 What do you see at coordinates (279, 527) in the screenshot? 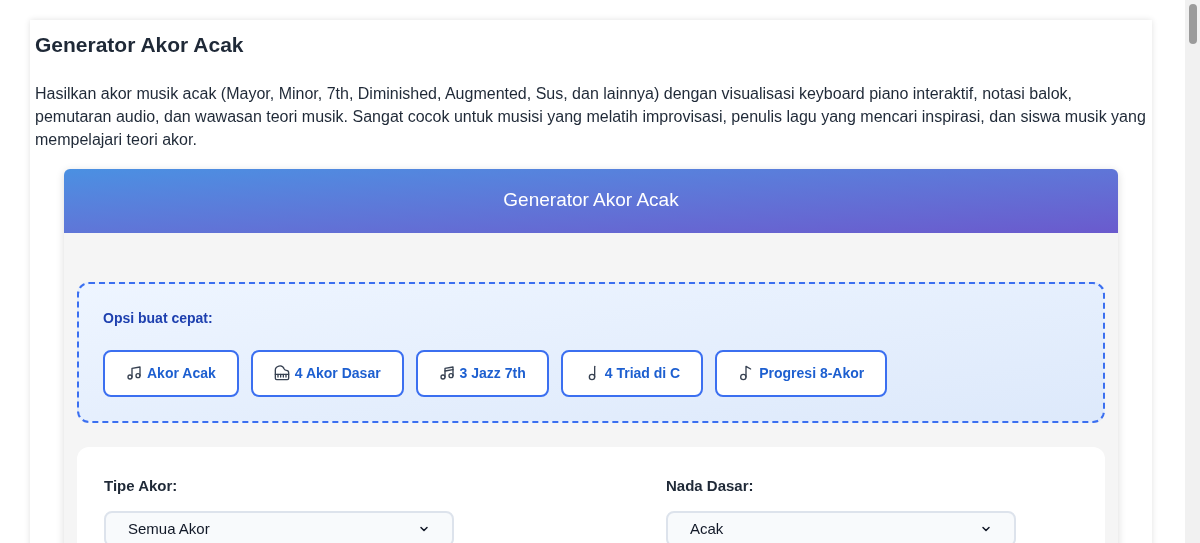
I see `select-field: Semua Akor` at bounding box center [279, 527].